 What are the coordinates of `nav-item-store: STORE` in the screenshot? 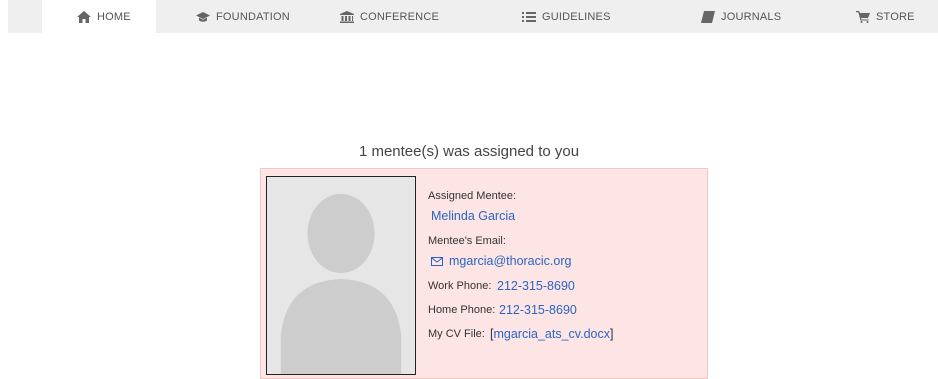 It's located at (885, 16).